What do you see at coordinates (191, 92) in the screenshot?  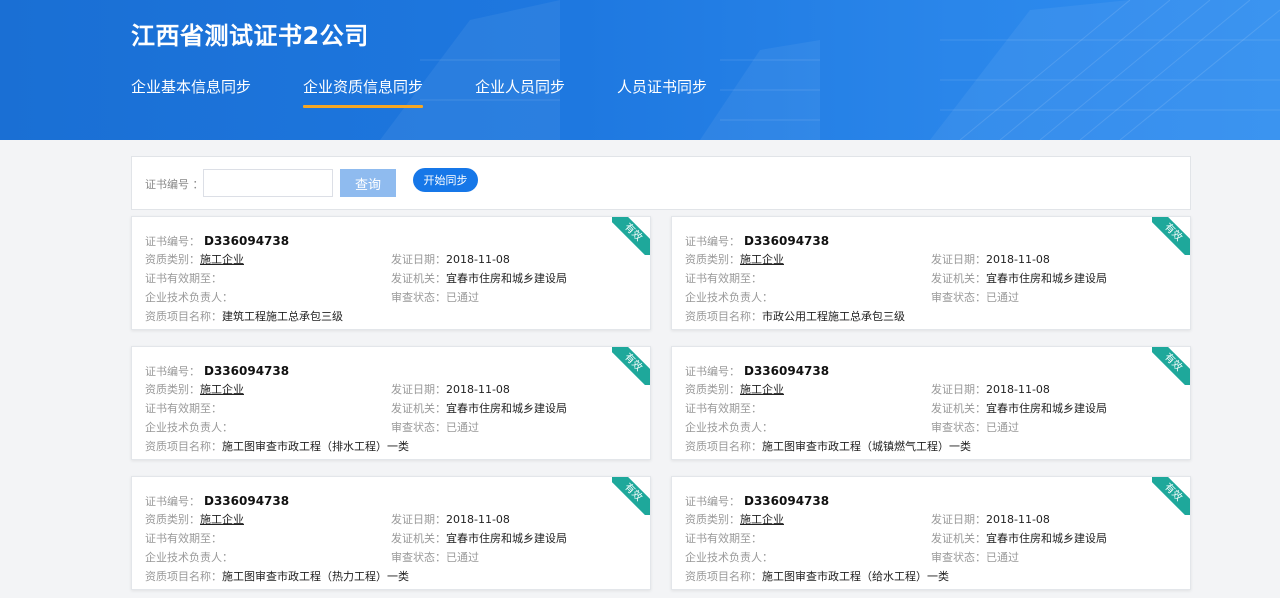 I see `nav-tab-company-basic-info: 企业基本信息同步` at bounding box center [191, 92].